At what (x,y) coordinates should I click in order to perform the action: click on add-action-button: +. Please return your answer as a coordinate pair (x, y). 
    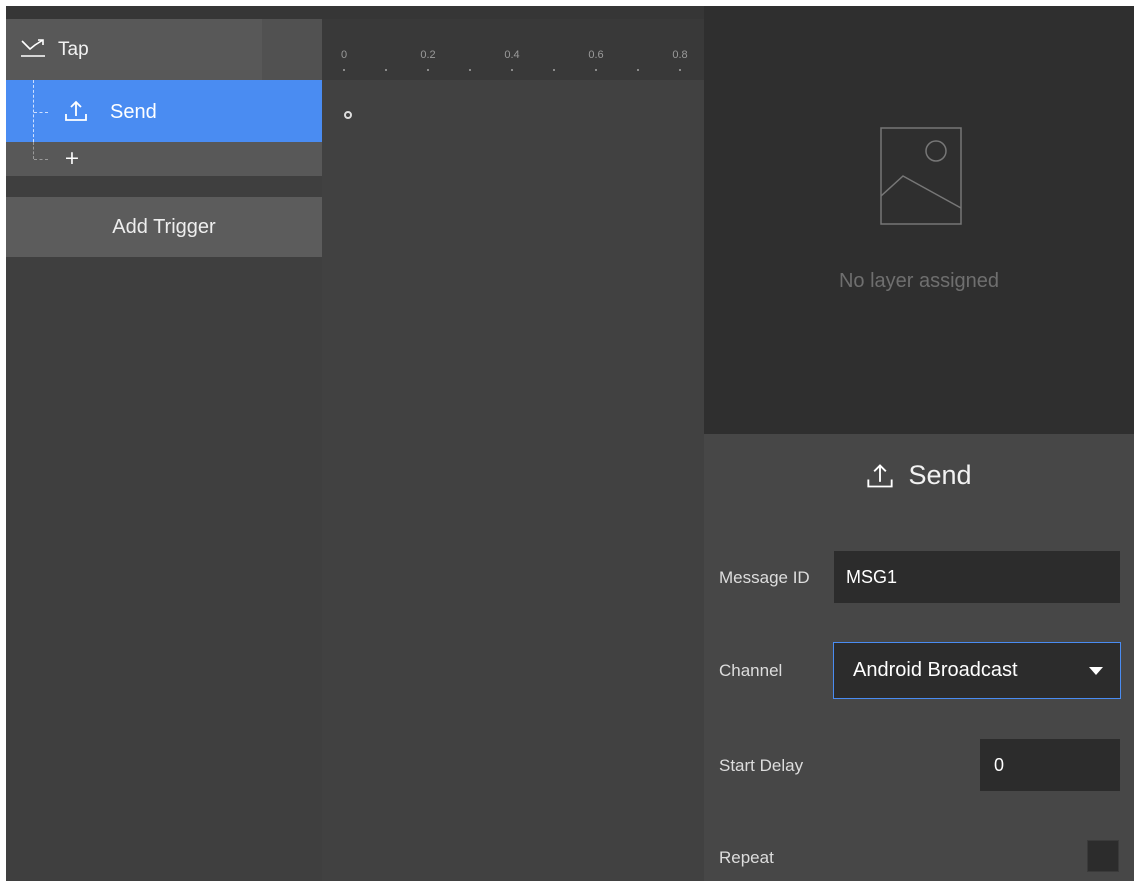
    Looking at the image, I should click on (72, 158).